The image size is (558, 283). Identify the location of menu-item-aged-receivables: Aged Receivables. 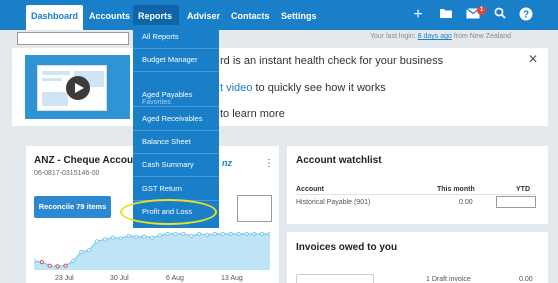
(176, 118).